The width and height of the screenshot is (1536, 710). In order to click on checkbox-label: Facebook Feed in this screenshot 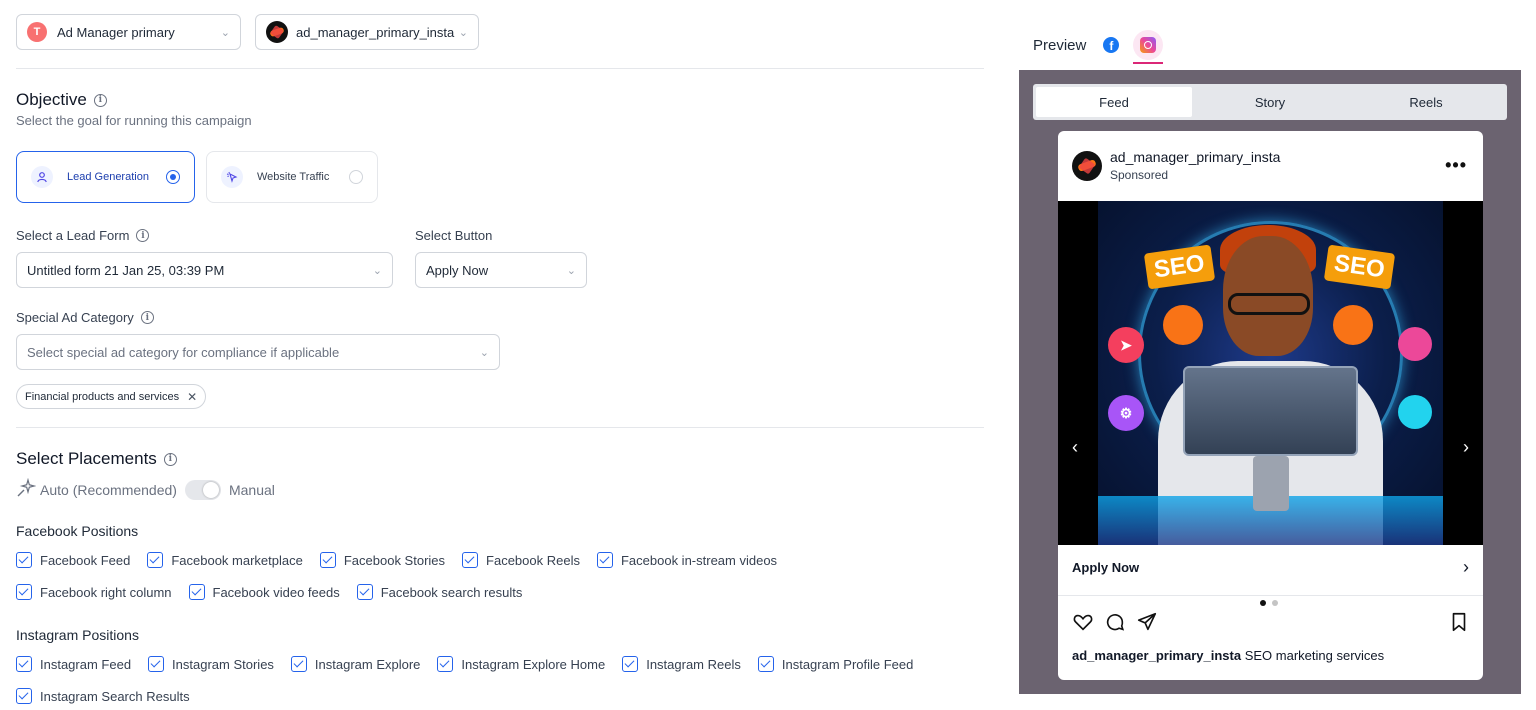, I will do `click(85, 560)`.